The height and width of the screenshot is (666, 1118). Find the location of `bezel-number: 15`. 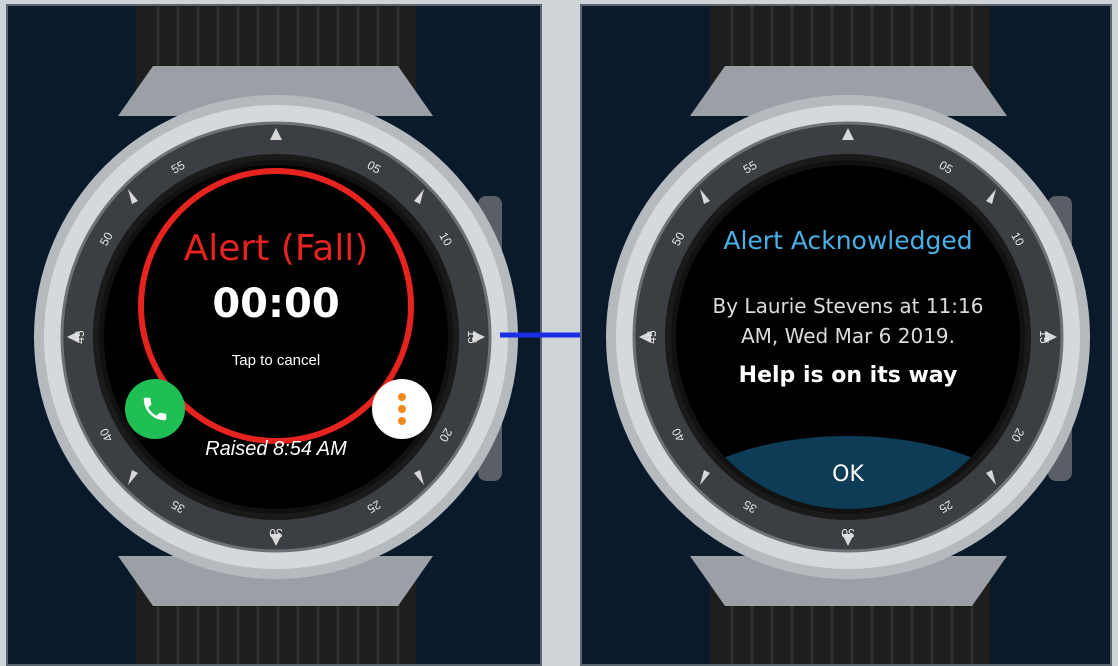

bezel-number: 15 is located at coordinates (472, 337).